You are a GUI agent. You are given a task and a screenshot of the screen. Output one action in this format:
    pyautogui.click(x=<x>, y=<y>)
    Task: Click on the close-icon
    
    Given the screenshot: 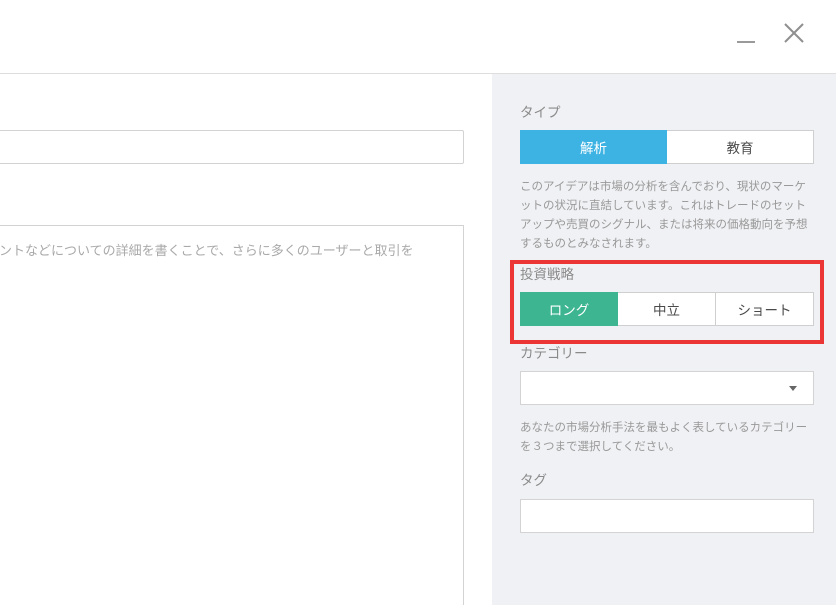 What is the action you would take?
    pyautogui.click(x=794, y=33)
    